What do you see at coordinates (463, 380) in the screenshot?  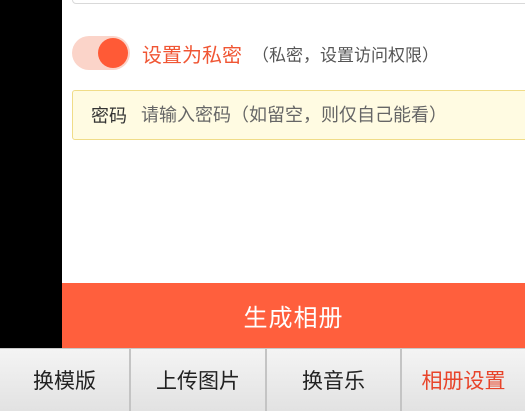 I see `tab-album-settings: 相册设置` at bounding box center [463, 380].